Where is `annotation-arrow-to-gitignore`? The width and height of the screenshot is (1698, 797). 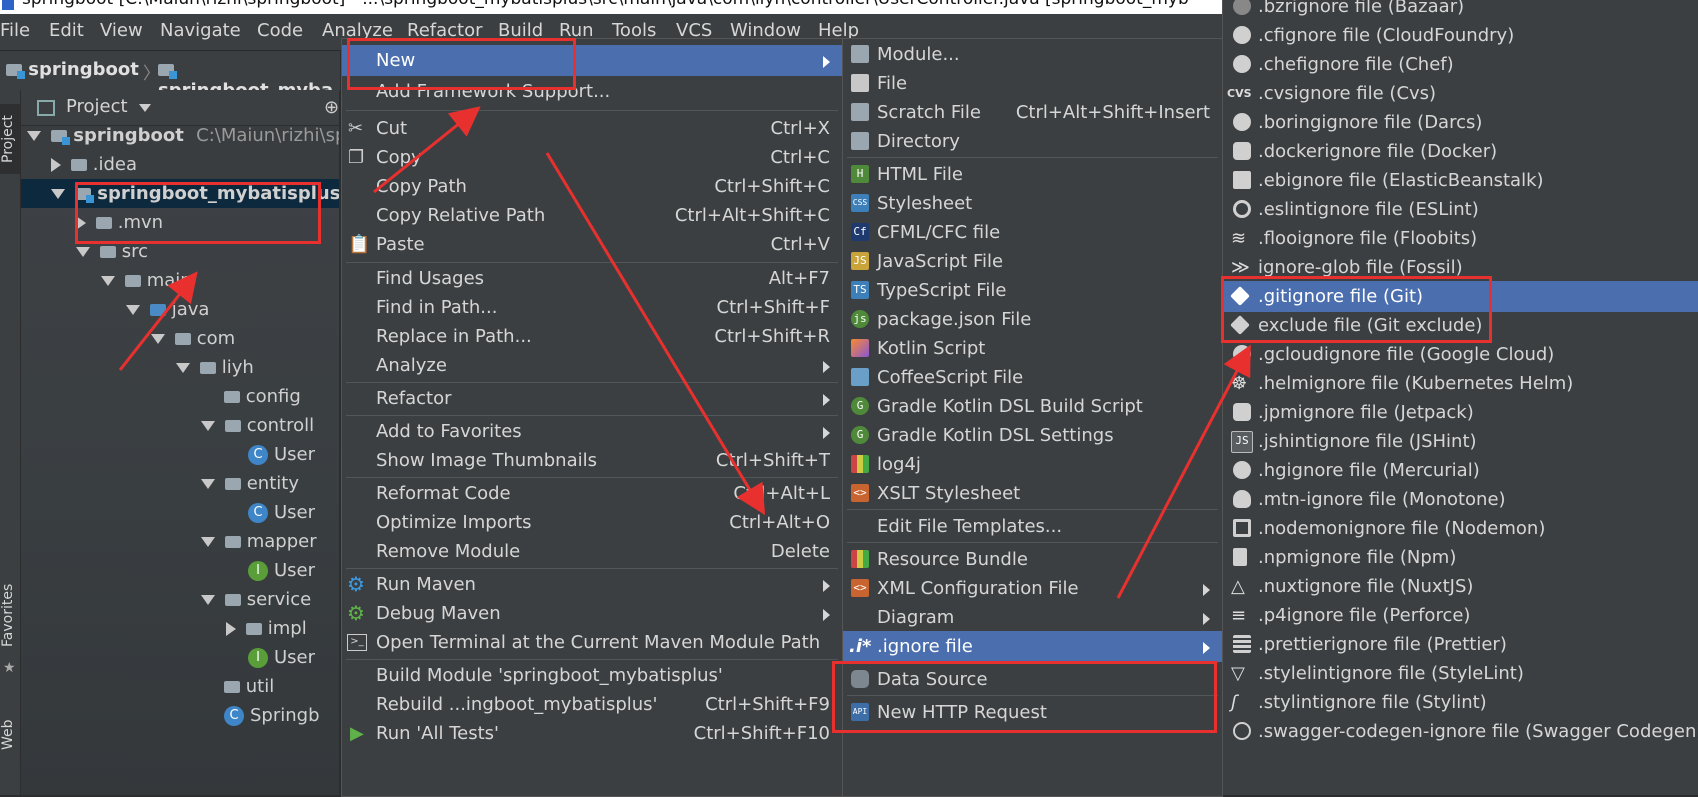 annotation-arrow-to-gitignore is located at coordinates (1183, 471).